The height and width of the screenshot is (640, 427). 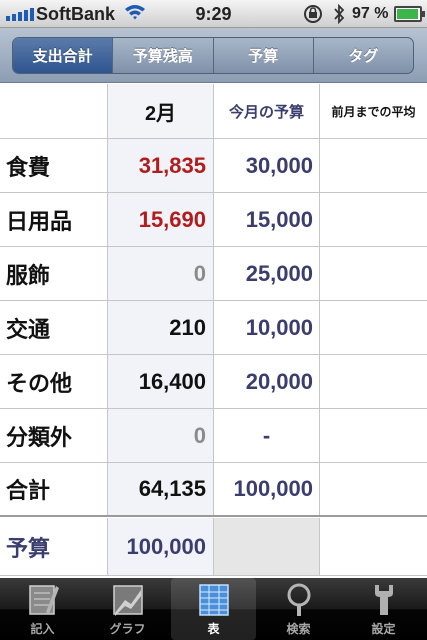 What do you see at coordinates (383, 629) in the screenshot?
I see `tab-label: 設定` at bounding box center [383, 629].